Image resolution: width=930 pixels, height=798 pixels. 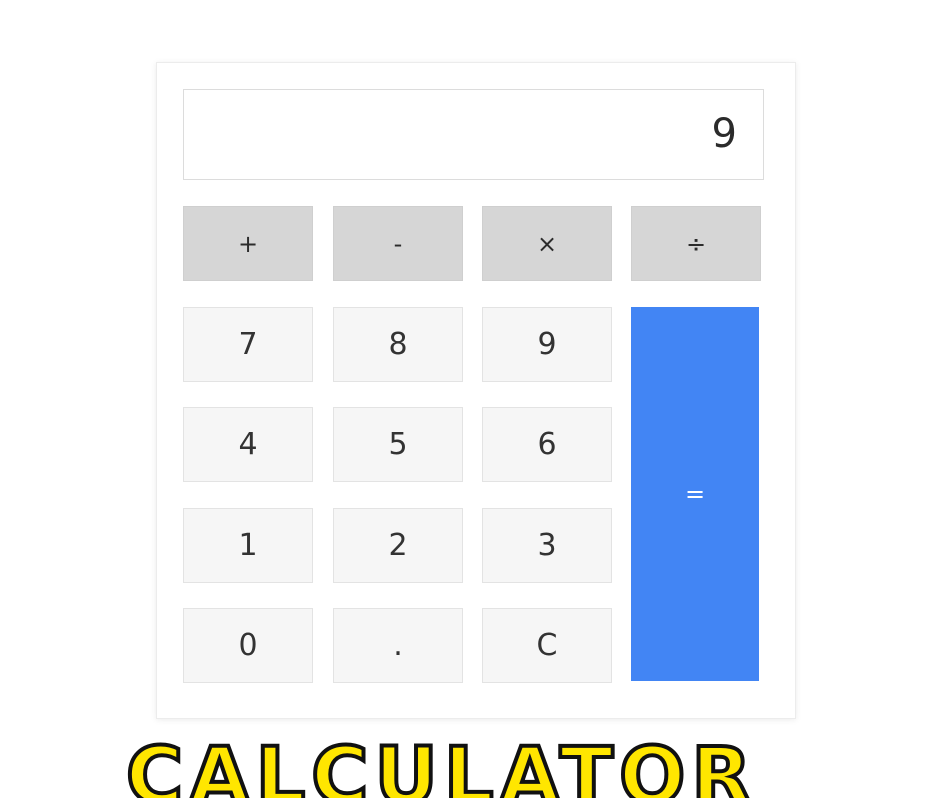 I want to click on clear-button: C, so click(x=547, y=645).